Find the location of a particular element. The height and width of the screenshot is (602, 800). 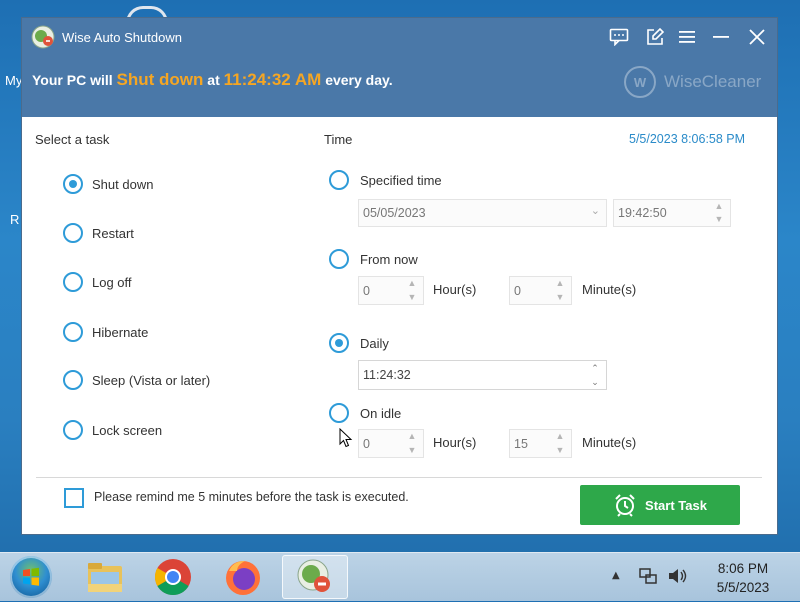

edit-icon is located at coordinates (656, 36).